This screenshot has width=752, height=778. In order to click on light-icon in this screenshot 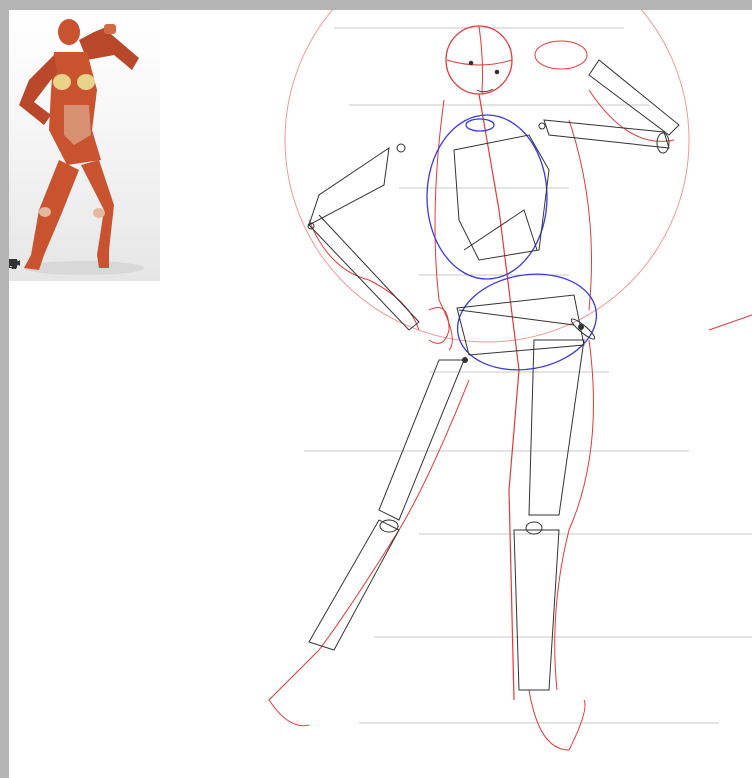, I will do `click(79, 268)`.